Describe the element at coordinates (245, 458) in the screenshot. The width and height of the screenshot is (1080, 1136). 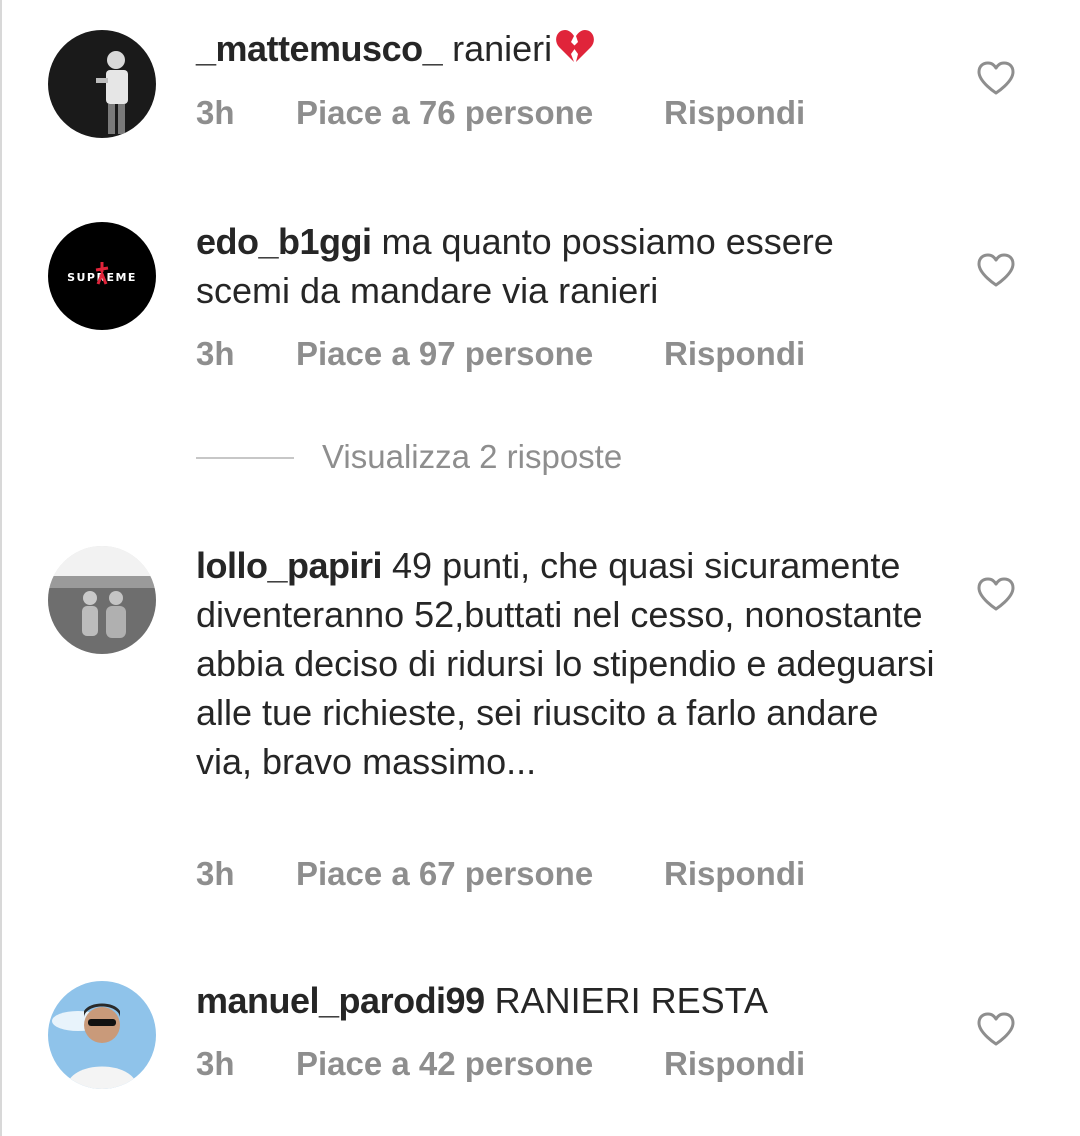
I see `divider-line` at that location.